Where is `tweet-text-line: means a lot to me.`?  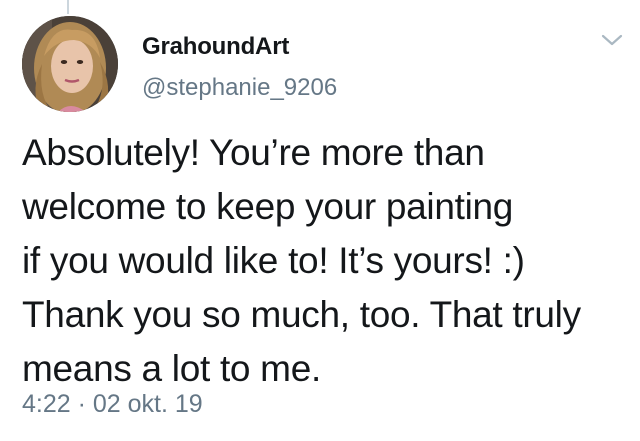
tweet-text-line: means a lot to me. is located at coordinates (171, 368).